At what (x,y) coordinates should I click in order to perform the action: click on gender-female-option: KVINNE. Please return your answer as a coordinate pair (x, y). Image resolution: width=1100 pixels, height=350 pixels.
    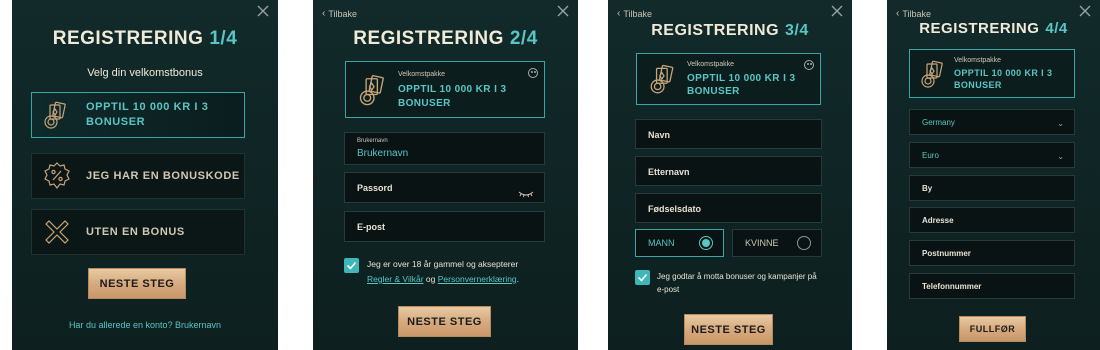
    Looking at the image, I should click on (777, 243).